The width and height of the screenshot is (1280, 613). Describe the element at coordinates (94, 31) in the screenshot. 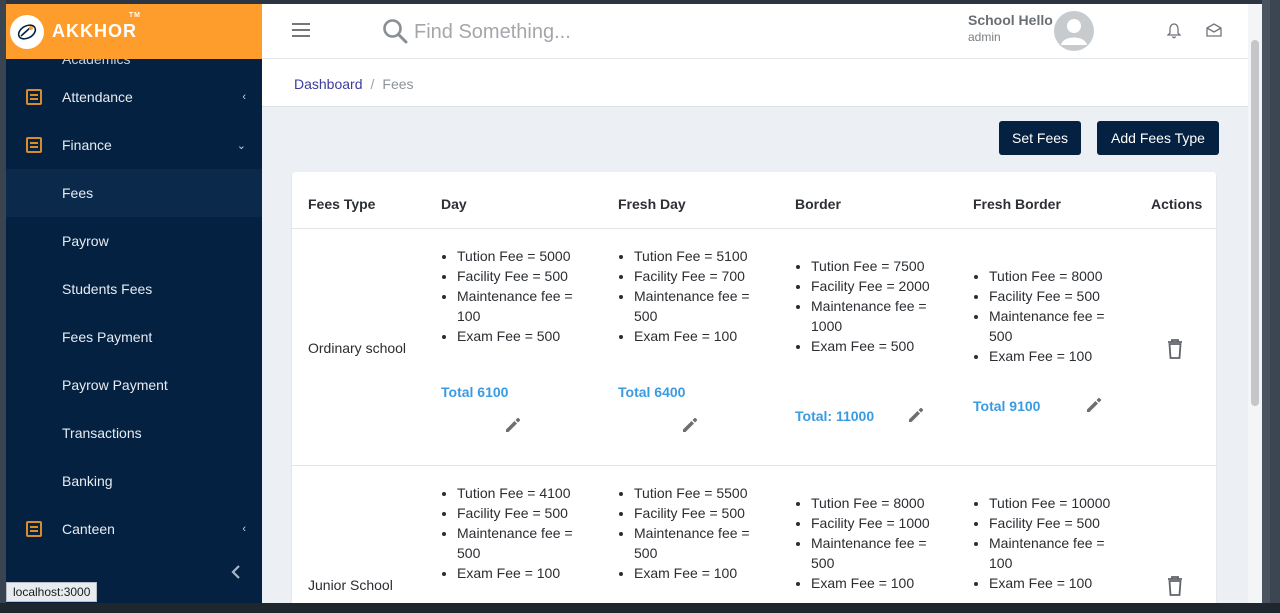

I see `brand-name-text: AKKHOR` at that location.